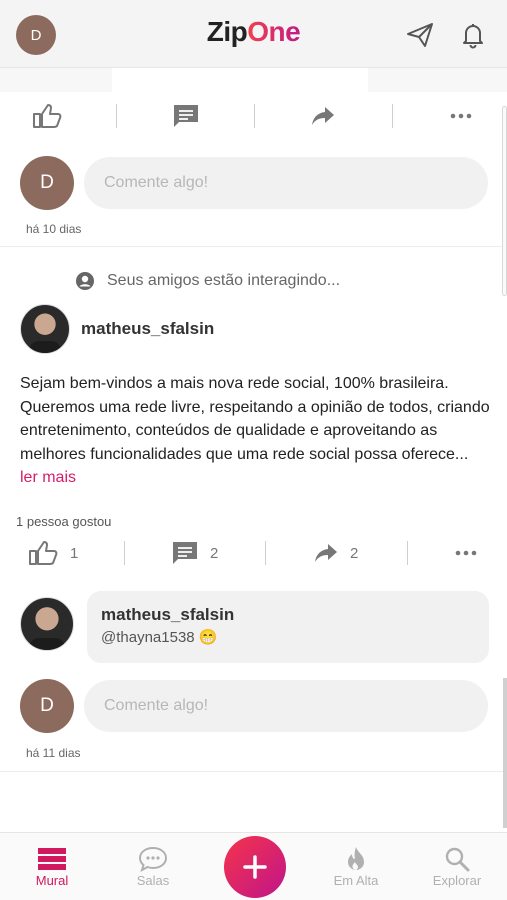  Describe the element at coordinates (214, 553) in the screenshot. I see `comment-count: 2` at that location.